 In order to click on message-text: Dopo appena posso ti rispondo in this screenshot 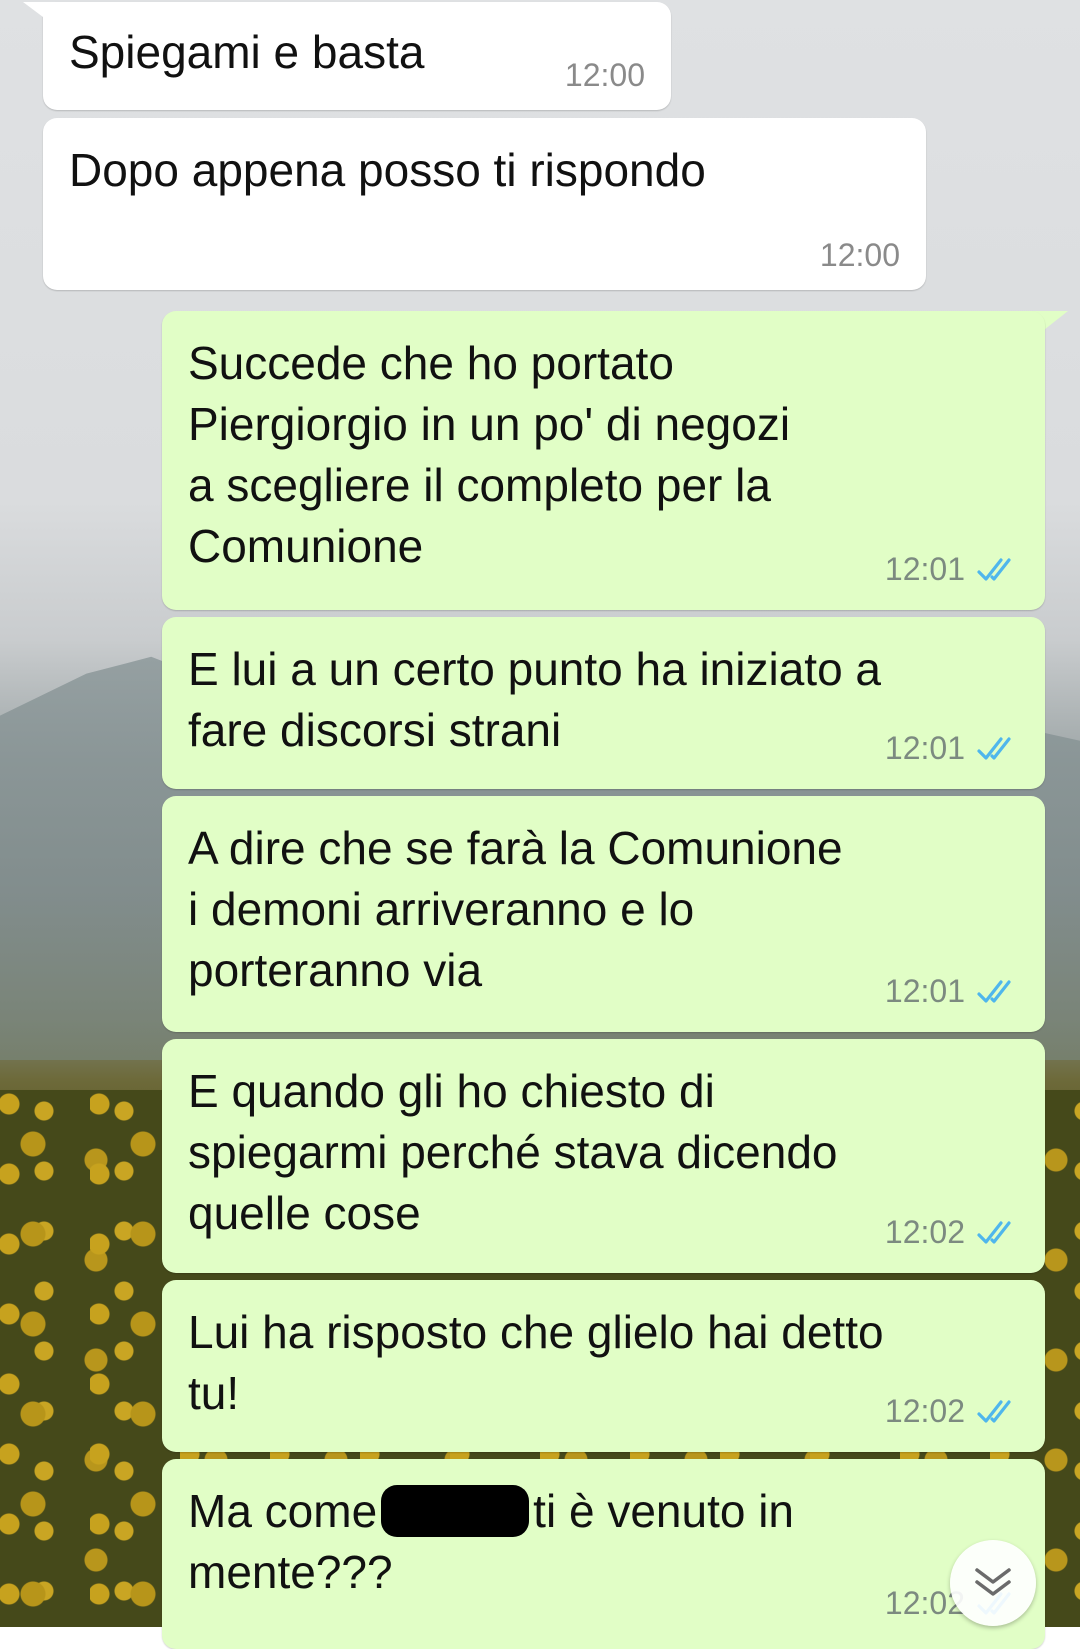, I will do `click(387, 170)`.